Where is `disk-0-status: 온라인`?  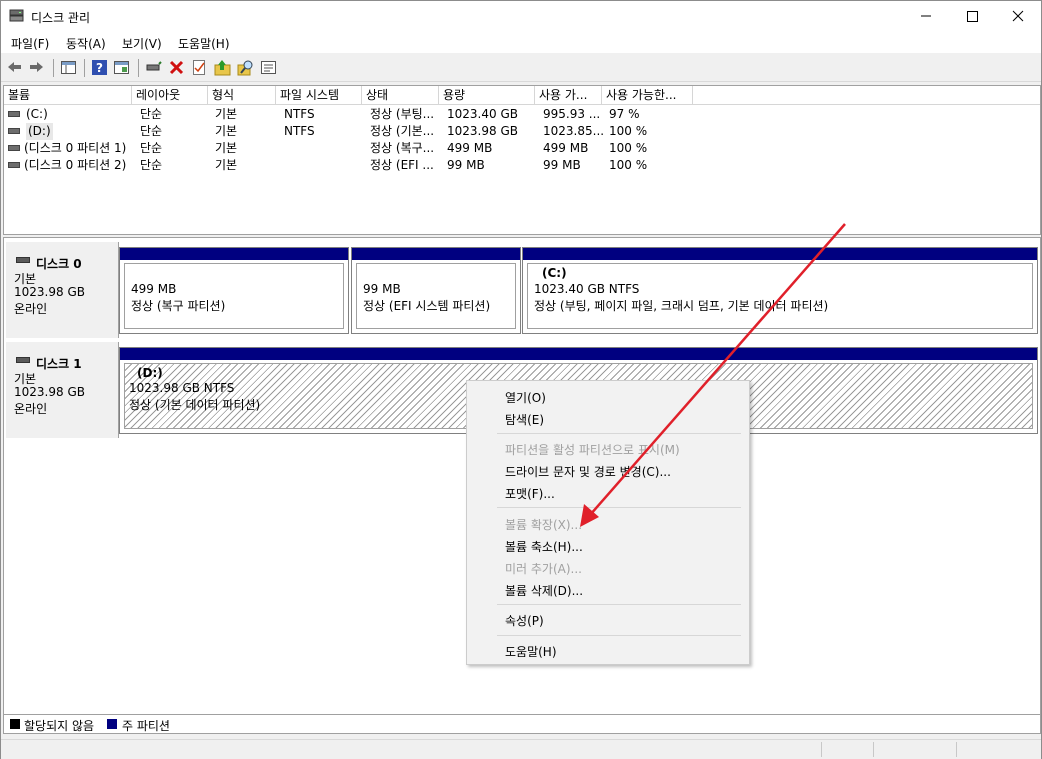 disk-0-status: 온라인 is located at coordinates (31, 309).